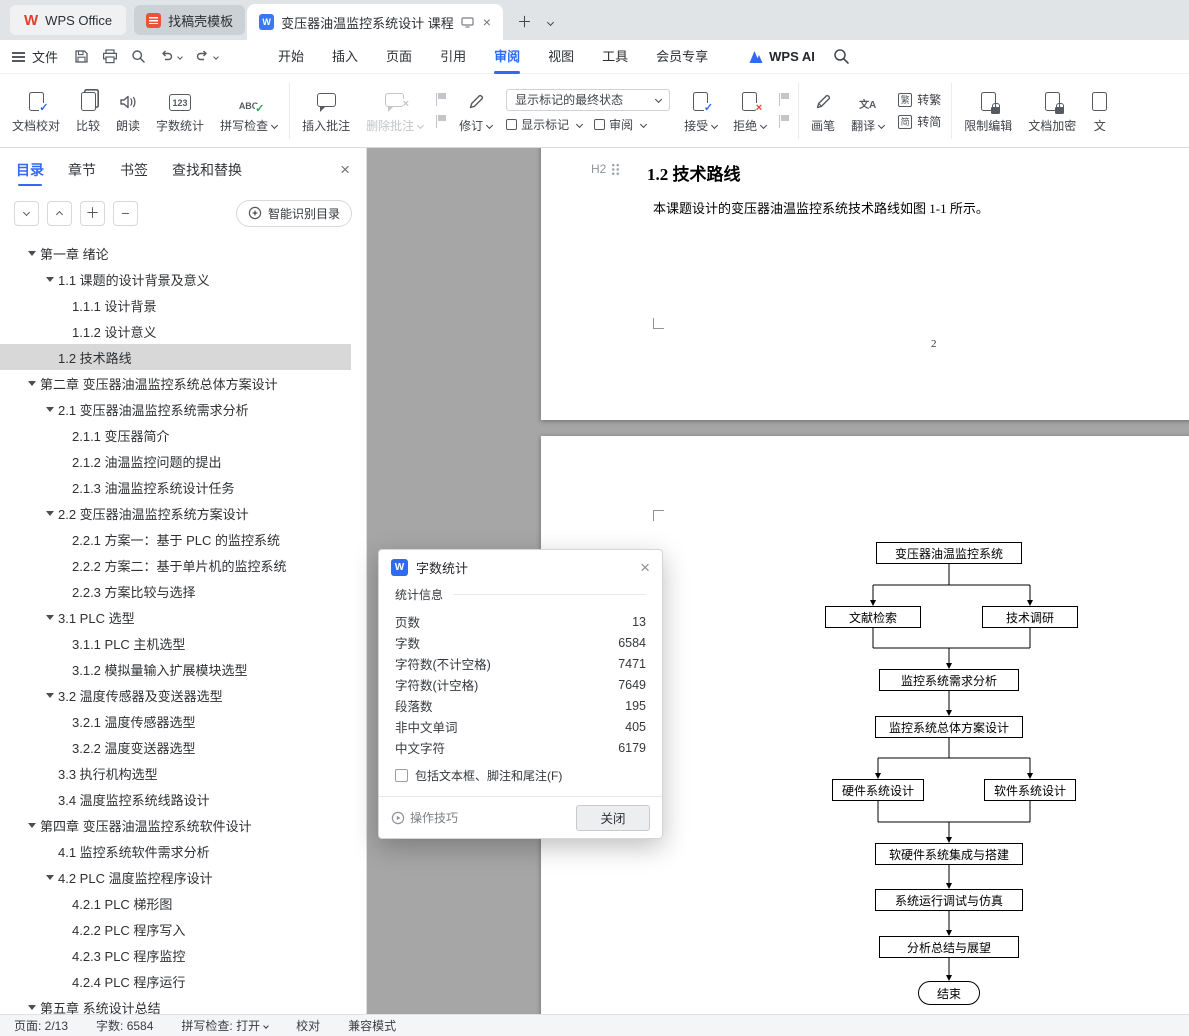  Describe the element at coordinates (138, 56) in the screenshot. I see `print-preview-button` at that location.